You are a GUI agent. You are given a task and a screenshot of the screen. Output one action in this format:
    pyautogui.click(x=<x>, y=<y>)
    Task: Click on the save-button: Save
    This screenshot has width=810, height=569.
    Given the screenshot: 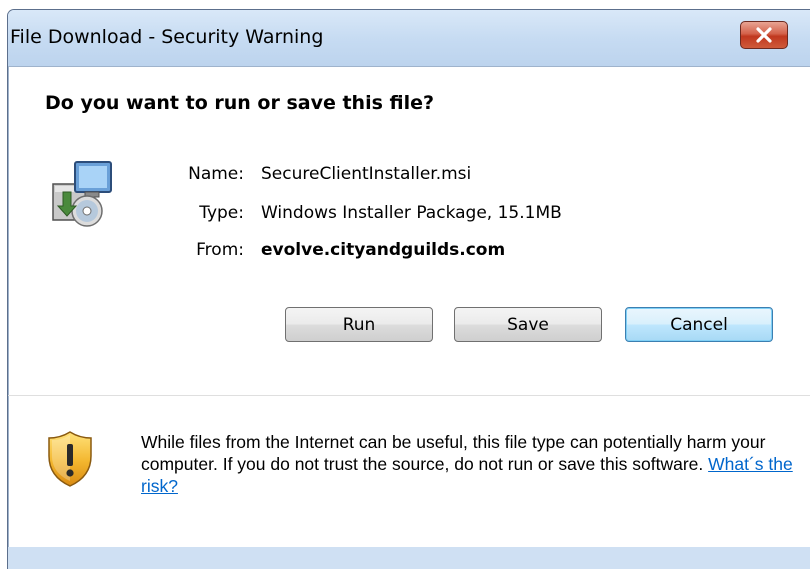 What is the action you would take?
    pyautogui.click(x=528, y=324)
    